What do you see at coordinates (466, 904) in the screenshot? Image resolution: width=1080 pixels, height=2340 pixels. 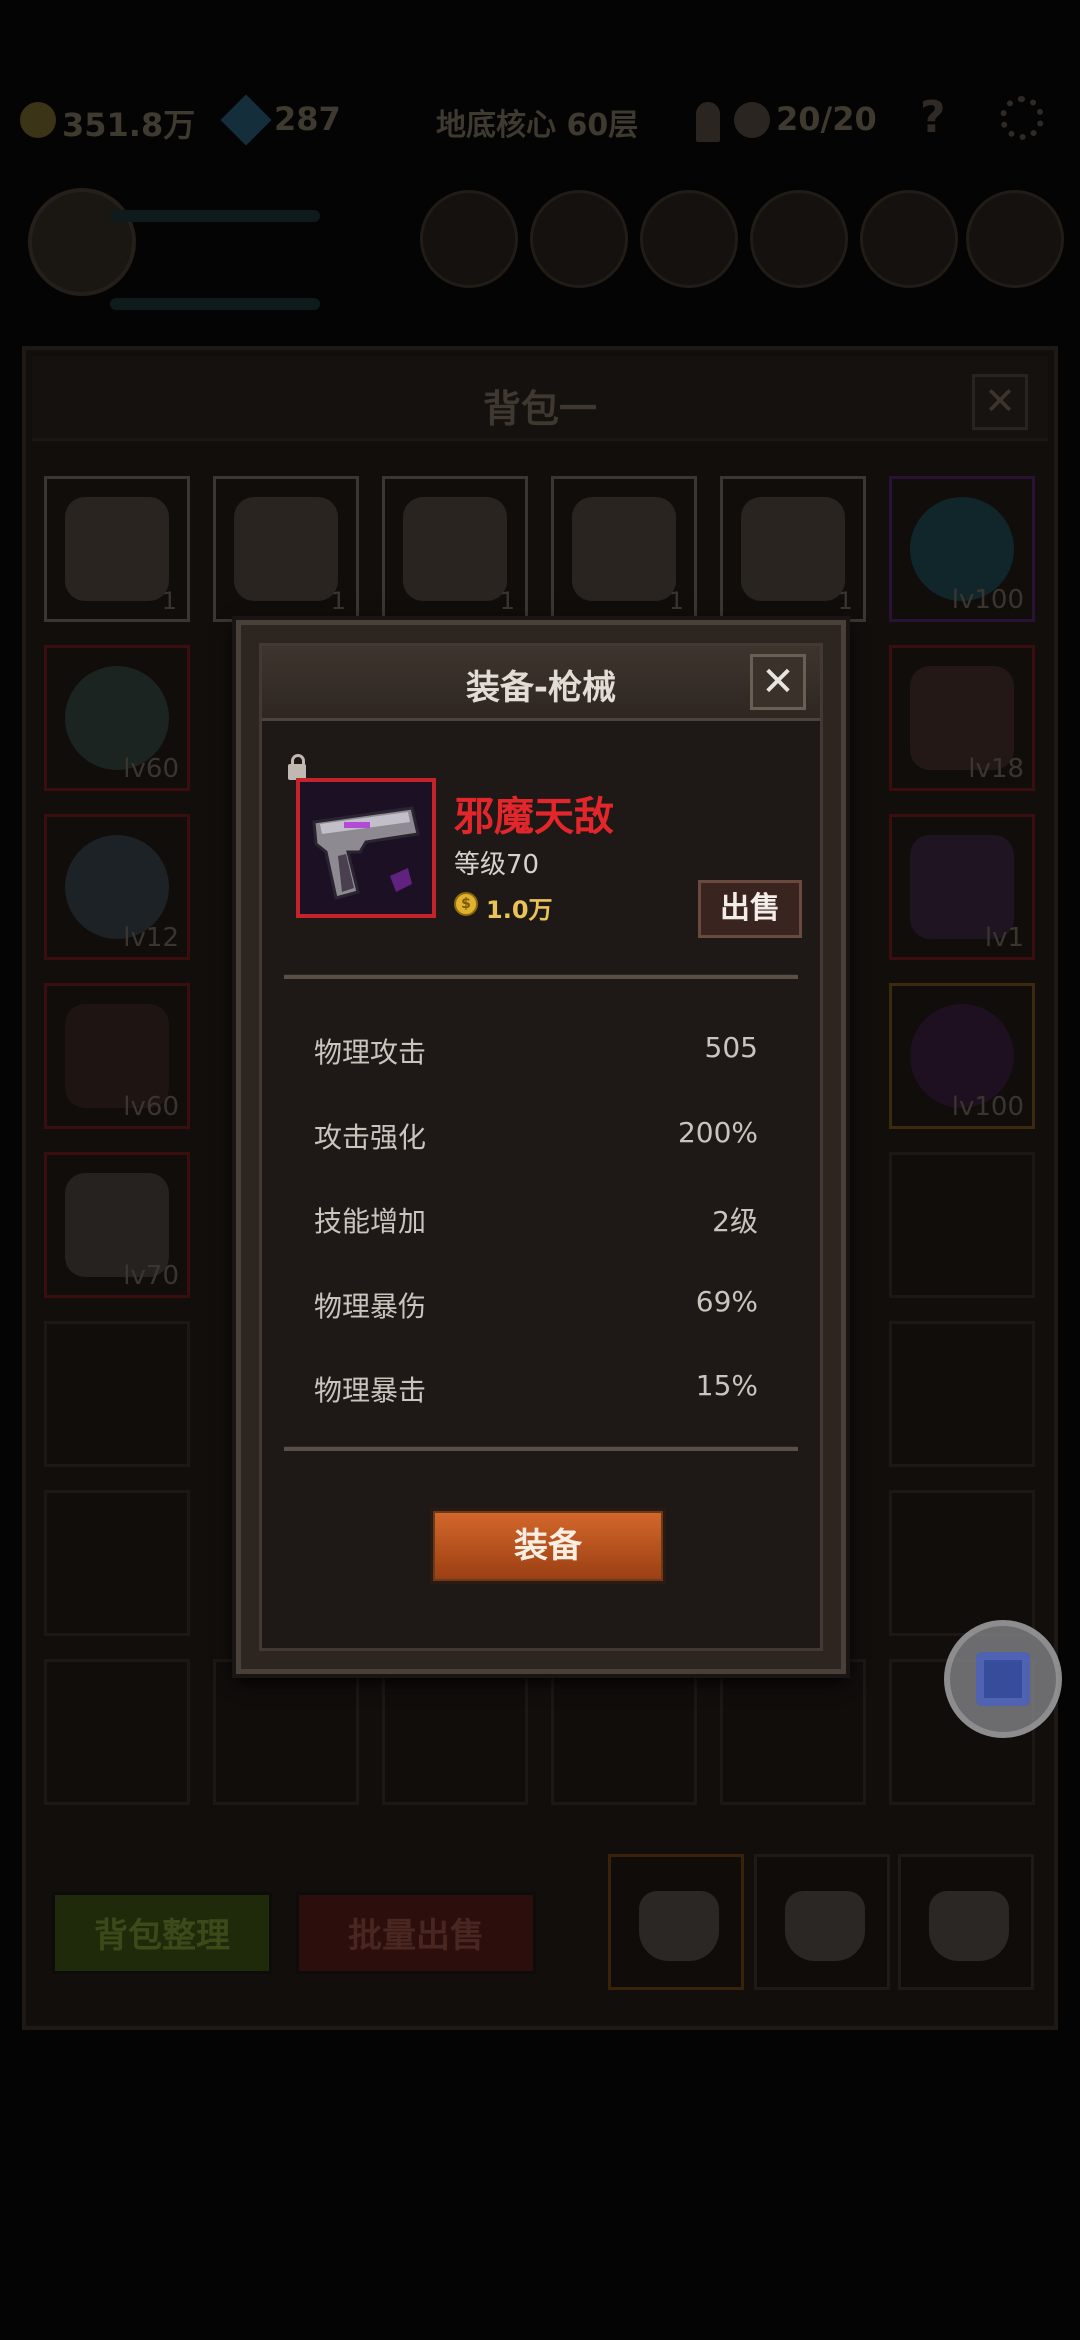 I see `gold-coin-icon: $` at bounding box center [466, 904].